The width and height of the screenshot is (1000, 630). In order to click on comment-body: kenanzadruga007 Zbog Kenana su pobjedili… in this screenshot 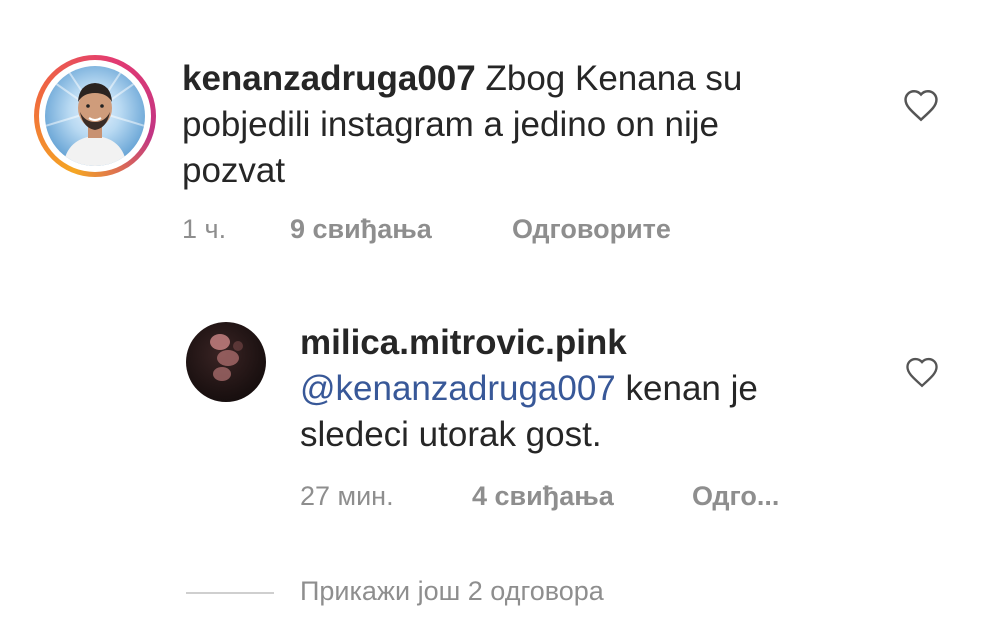, I will do `click(507, 125)`.